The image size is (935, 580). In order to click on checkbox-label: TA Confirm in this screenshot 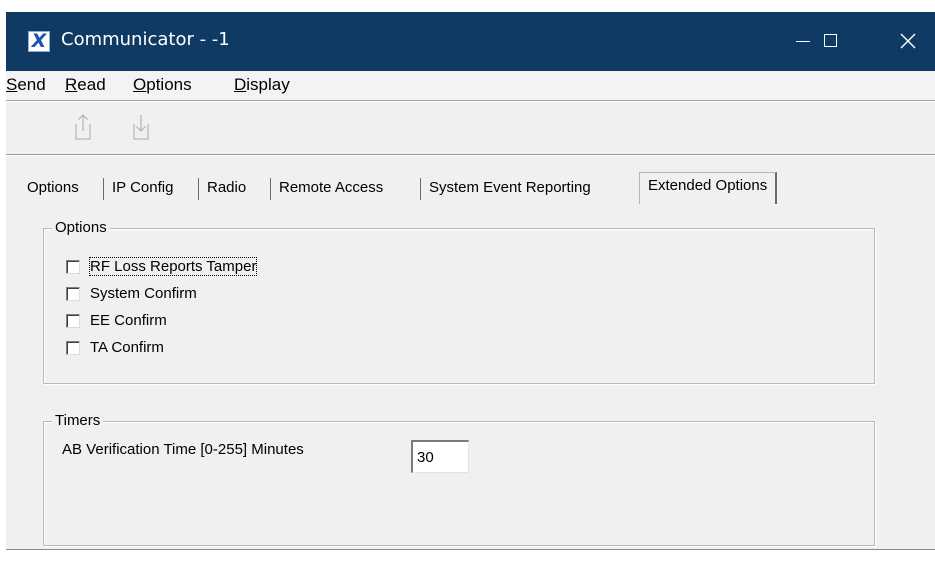, I will do `click(127, 347)`.